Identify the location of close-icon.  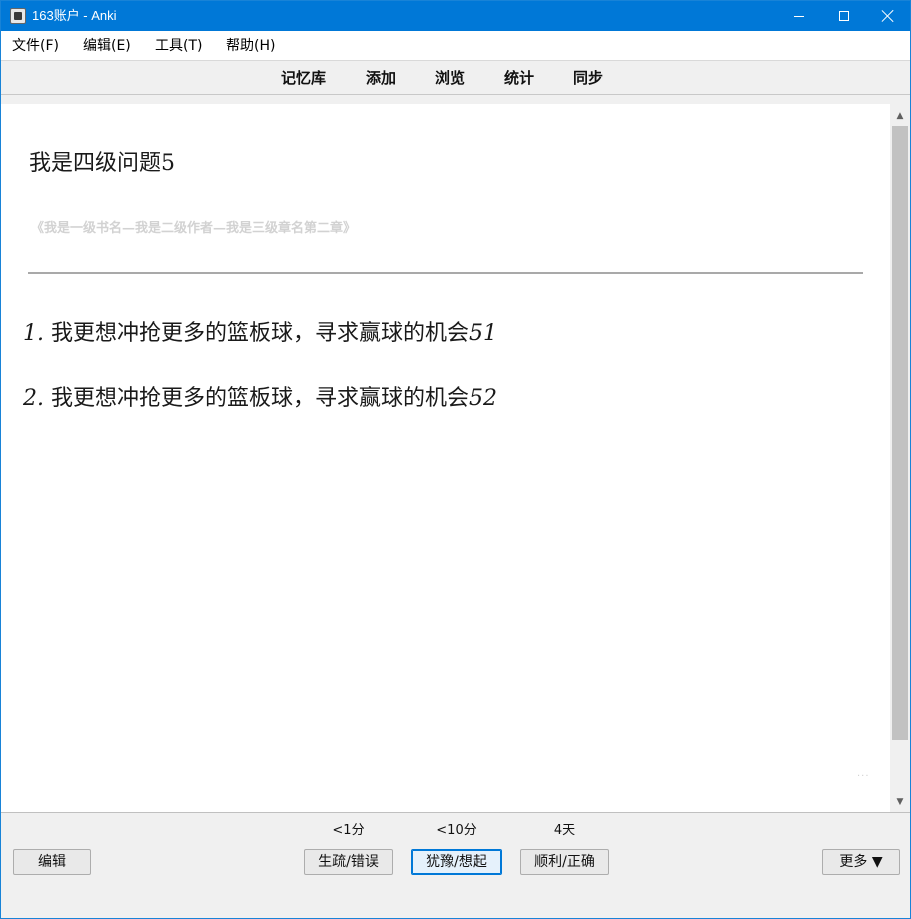
(888, 16).